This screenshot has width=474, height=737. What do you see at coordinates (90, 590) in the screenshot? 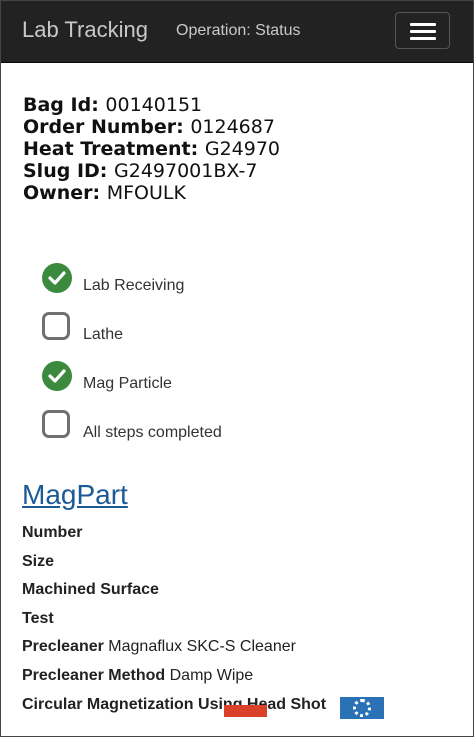
I see `field-label: Machined Surface` at bounding box center [90, 590].